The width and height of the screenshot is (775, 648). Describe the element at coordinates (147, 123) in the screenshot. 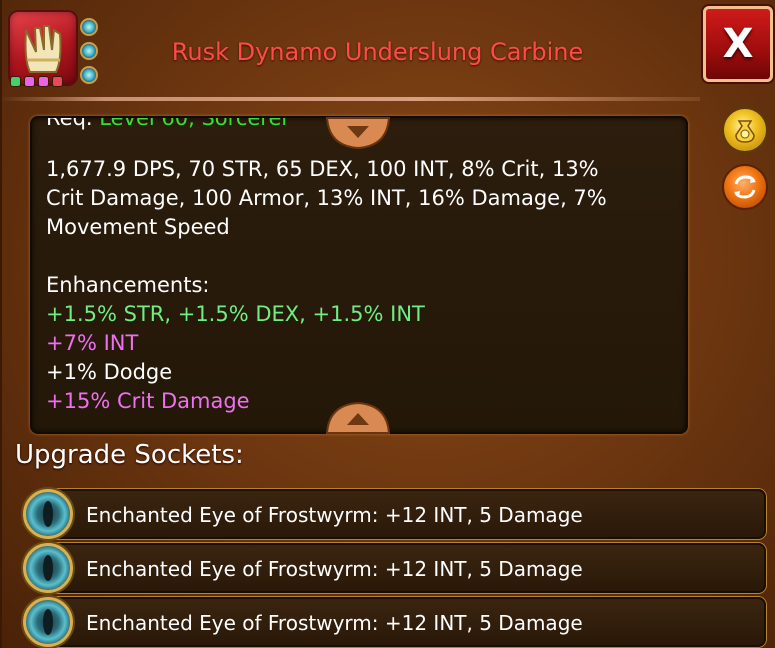

I see `req-level: Level 60,` at that location.